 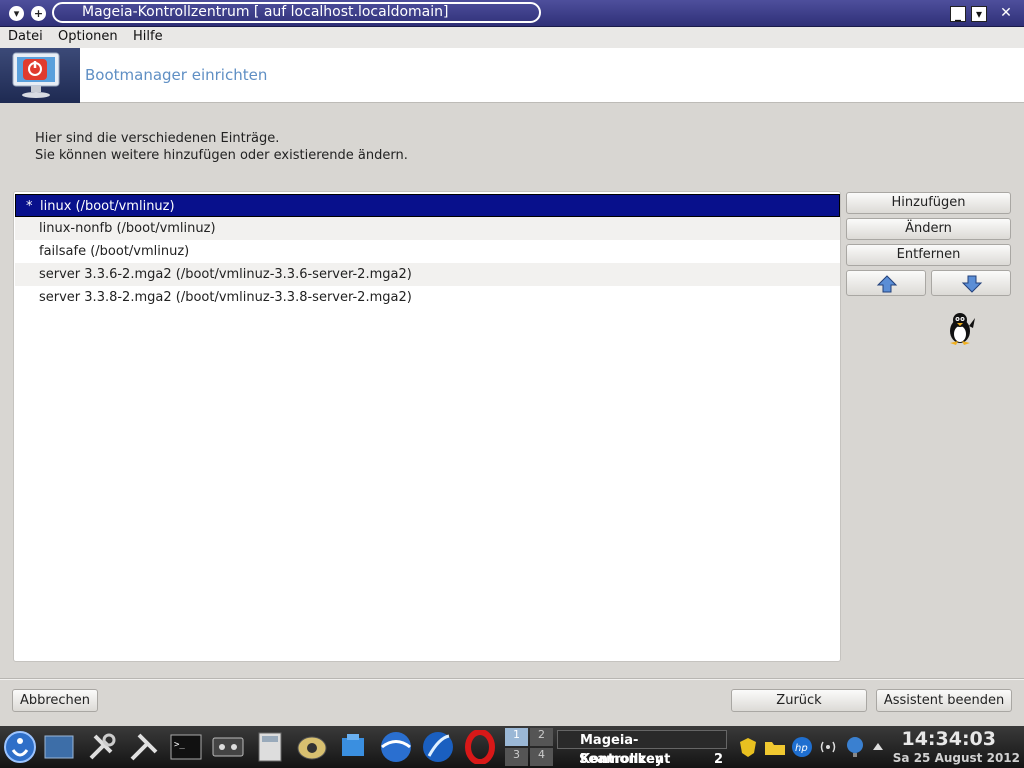 What do you see at coordinates (29, 206) in the screenshot?
I see `default-marker: *` at bounding box center [29, 206].